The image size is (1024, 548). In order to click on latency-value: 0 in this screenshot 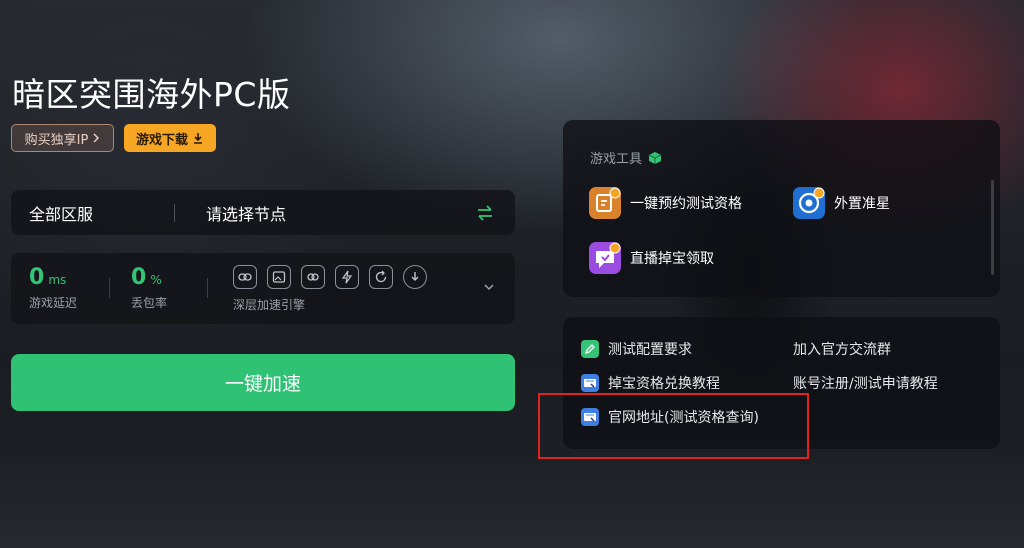, I will do `click(37, 277)`.